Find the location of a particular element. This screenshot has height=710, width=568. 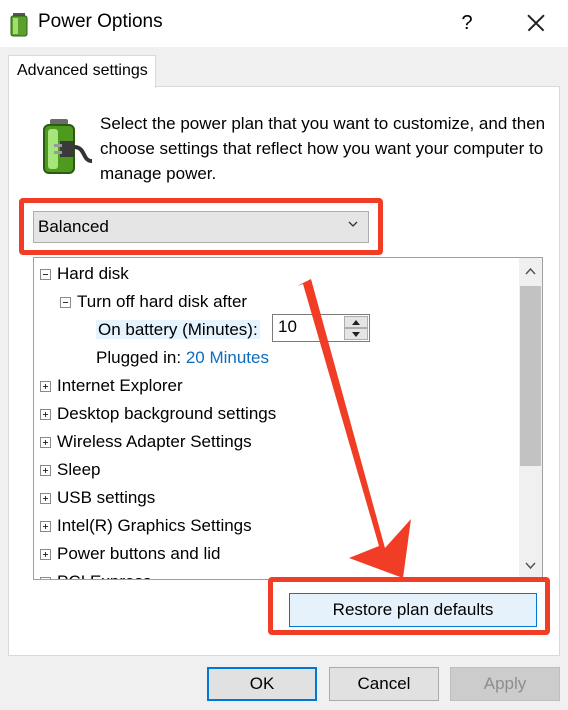

tree-item-plugged-in: Plugged in: 20 Minutes is located at coordinates (182, 358).